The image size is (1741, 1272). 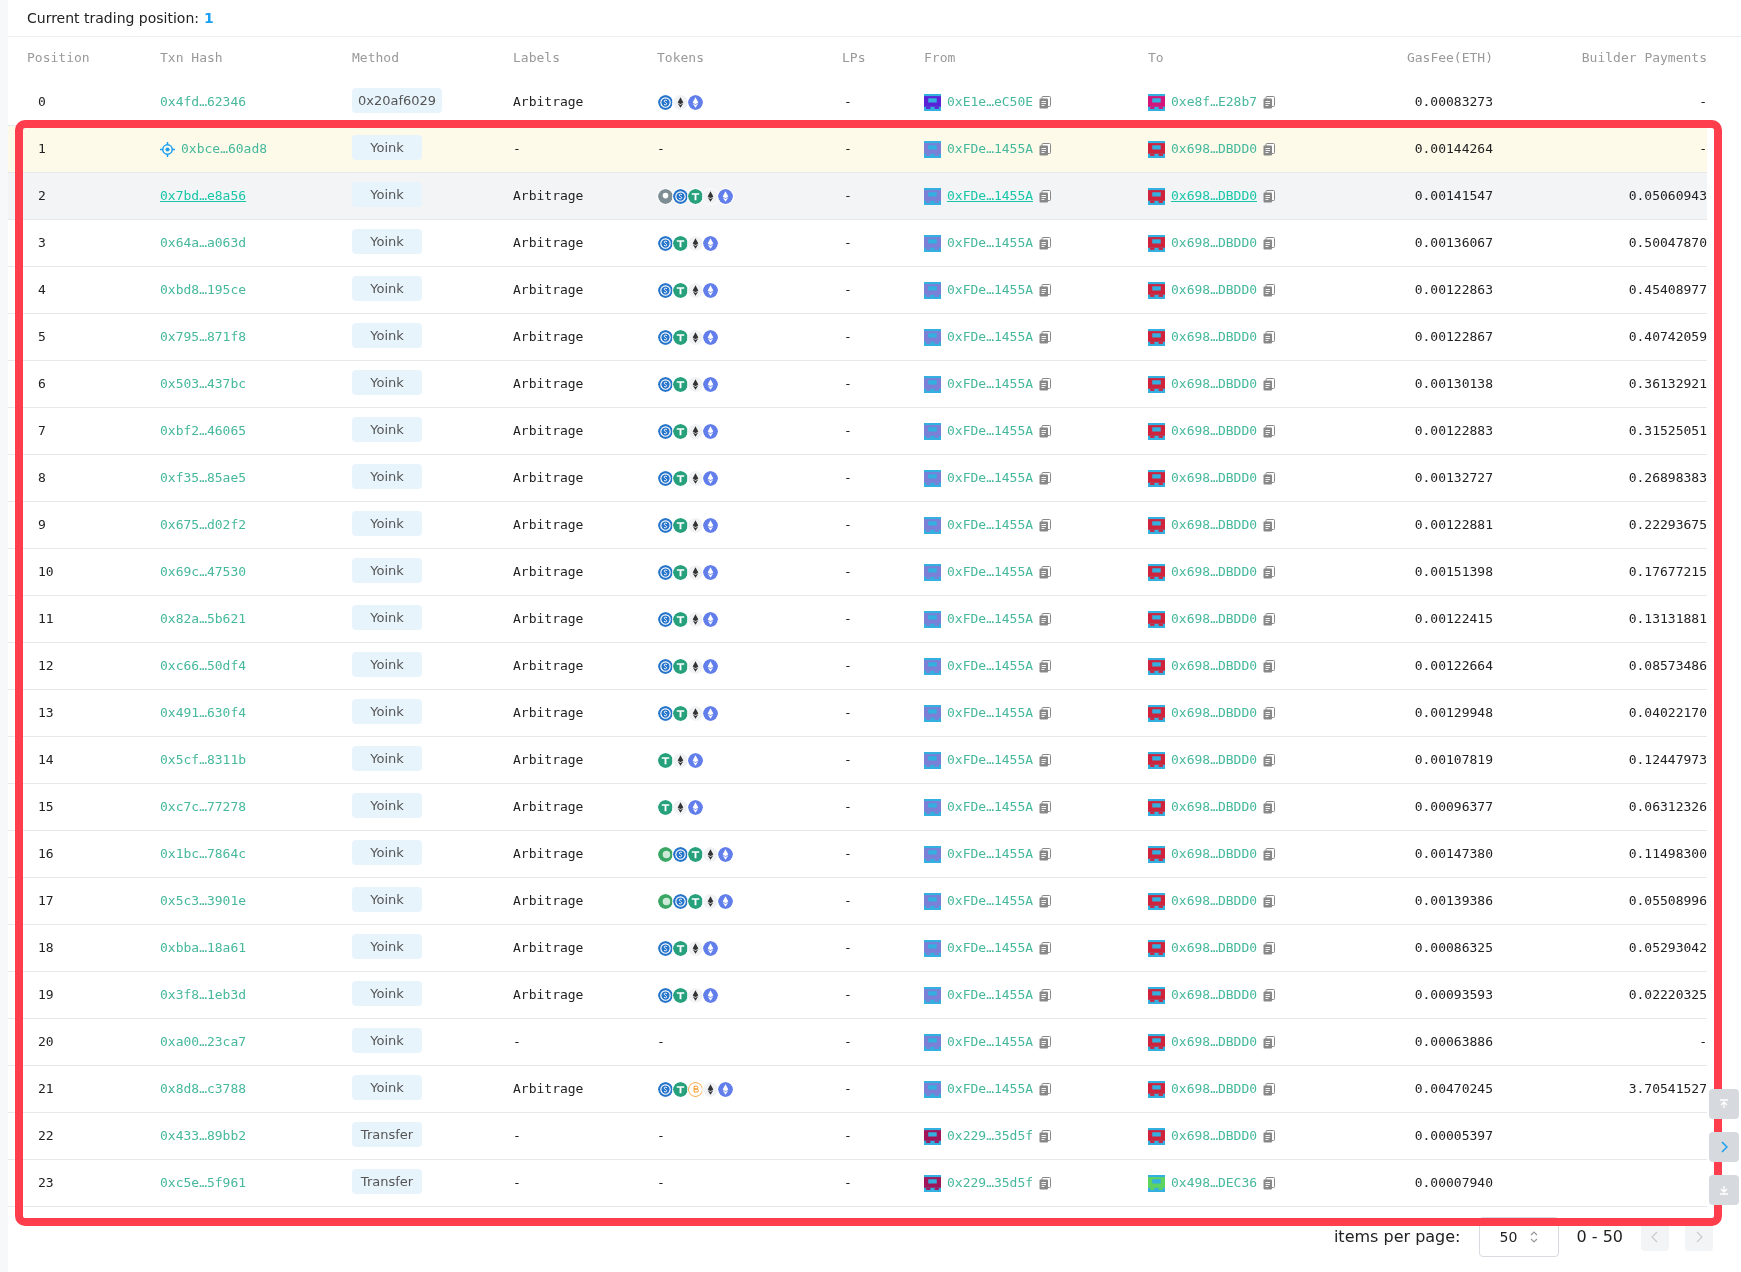 I want to click on txn-hash-link: 0x7bd…e8a56, so click(x=203, y=196).